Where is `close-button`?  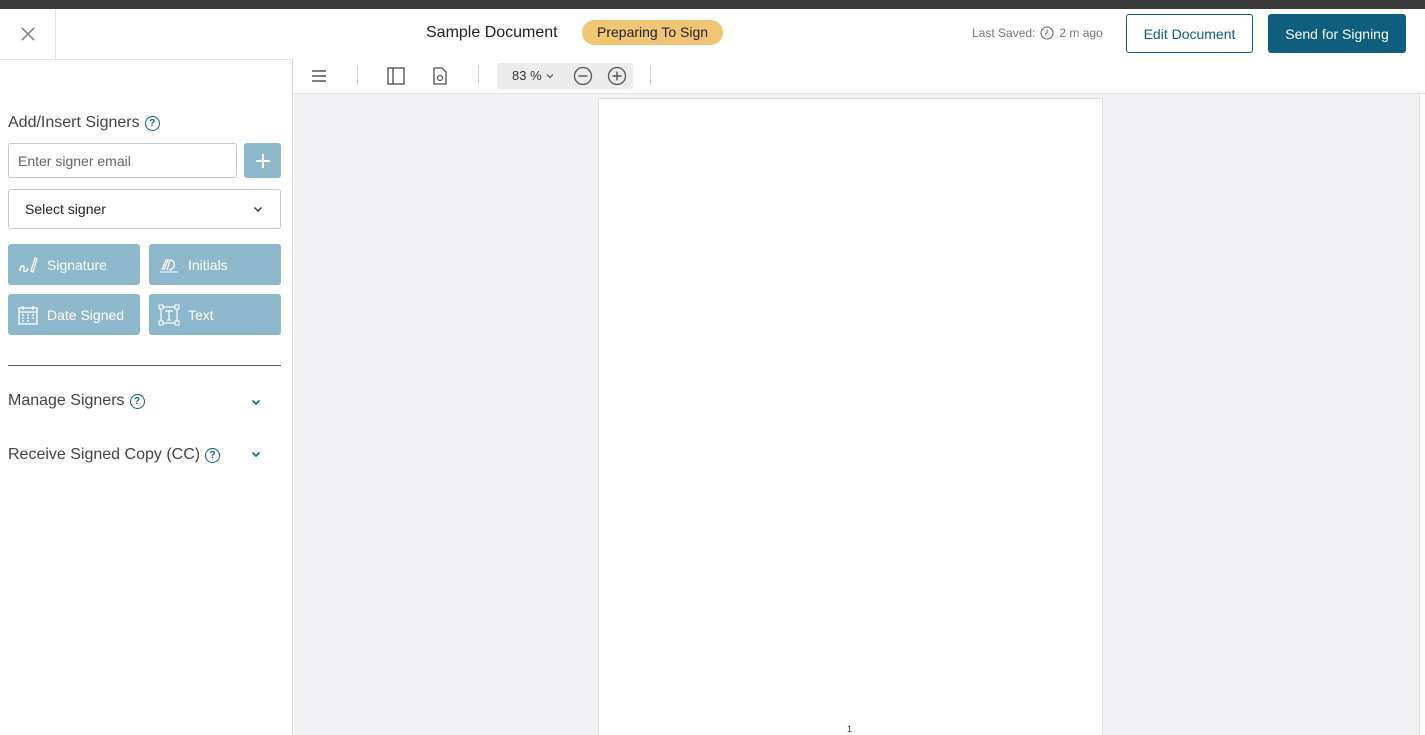 close-button is located at coordinates (28, 34).